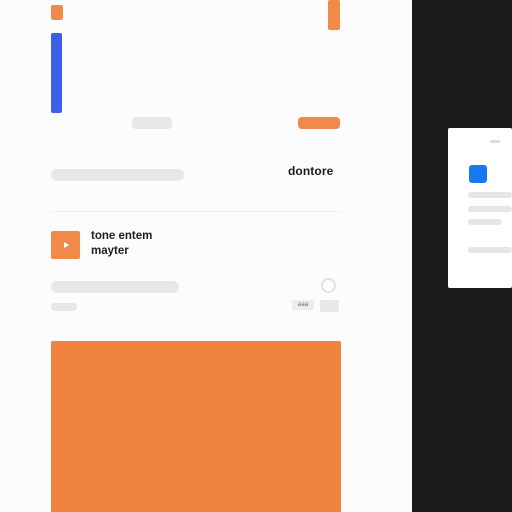 Image resolution: width=512 pixels, height=512 pixels. I want to click on play-icon, so click(66, 245).